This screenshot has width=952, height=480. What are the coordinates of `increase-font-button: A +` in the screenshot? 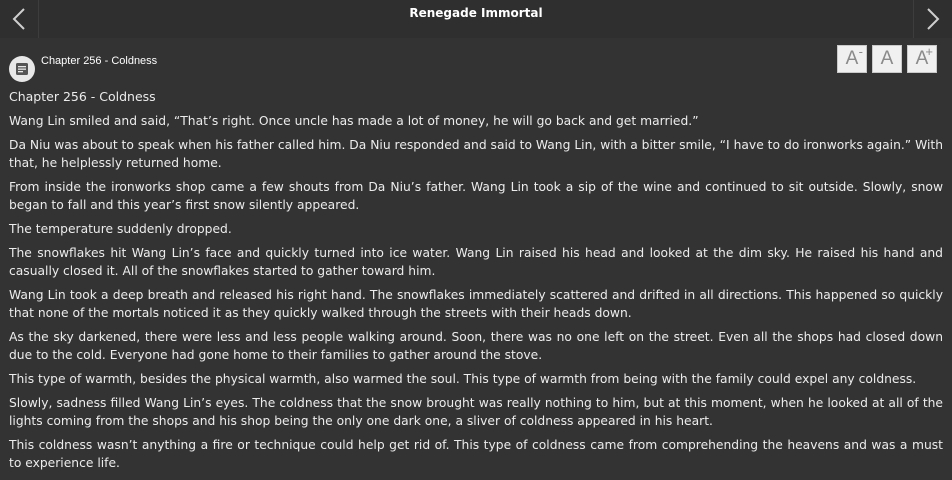 It's located at (922, 58).